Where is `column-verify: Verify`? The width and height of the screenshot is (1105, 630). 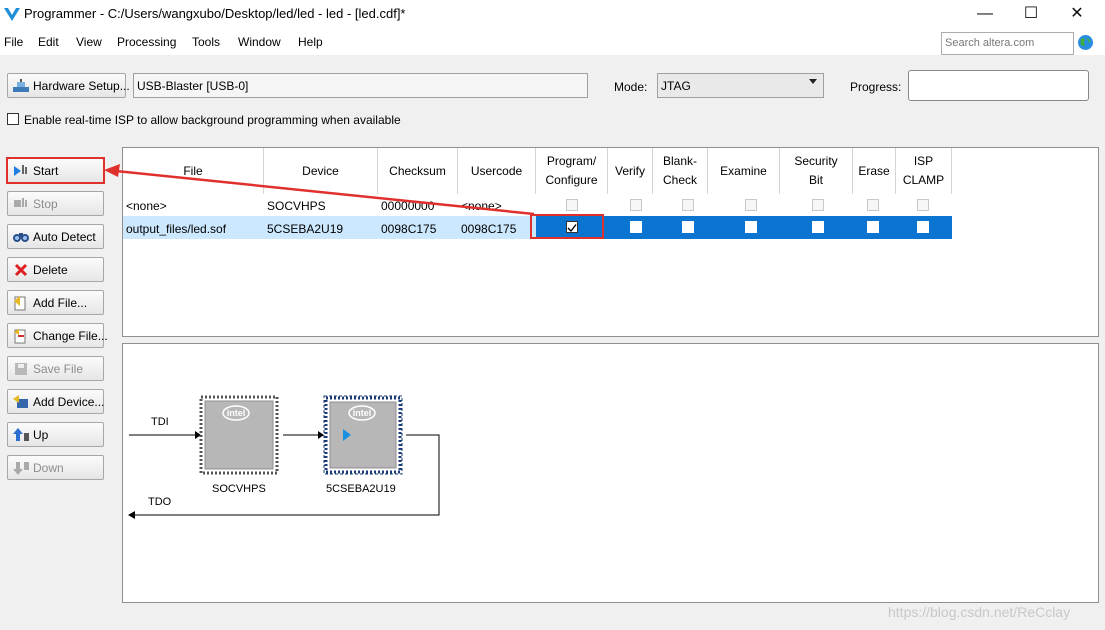 column-verify: Verify is located at coordinates (630, 171).